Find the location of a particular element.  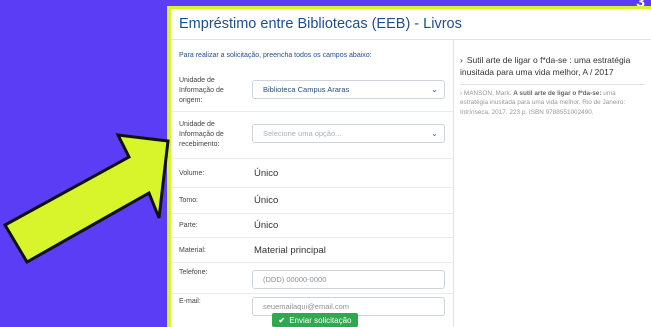

submit-label: Enviar solicitação is located at coordinates (320, 320).